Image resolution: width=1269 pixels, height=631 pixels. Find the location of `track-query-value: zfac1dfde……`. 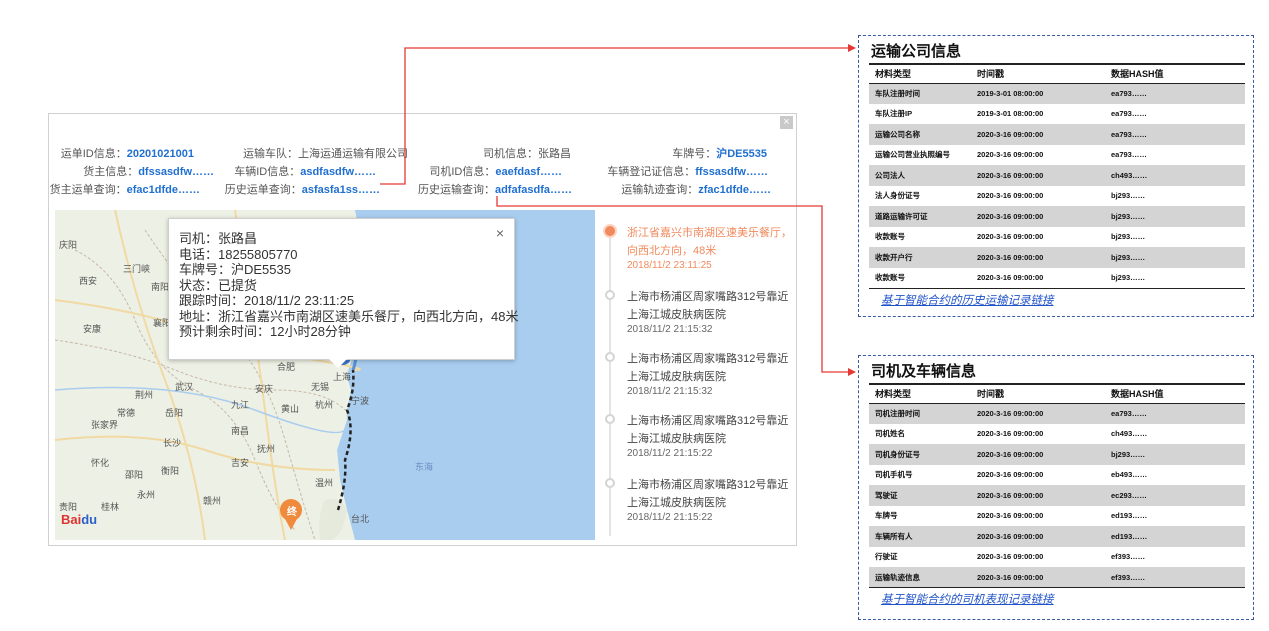

track-query-value: zfac1dfde…… is located at coordinates (734, 190).